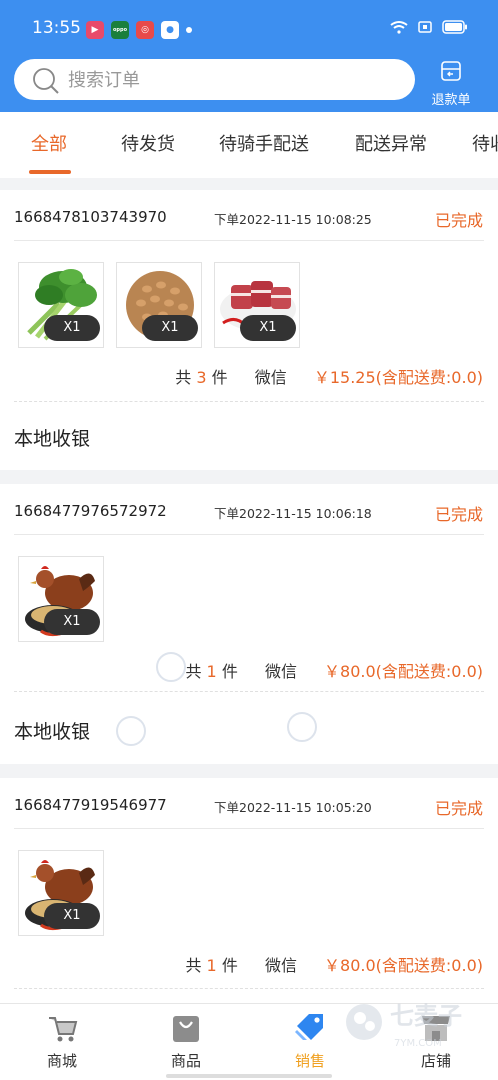  Describe the element at coordinates (50, 172) in the screenshot. I see `tab-active-indicator` at that location.